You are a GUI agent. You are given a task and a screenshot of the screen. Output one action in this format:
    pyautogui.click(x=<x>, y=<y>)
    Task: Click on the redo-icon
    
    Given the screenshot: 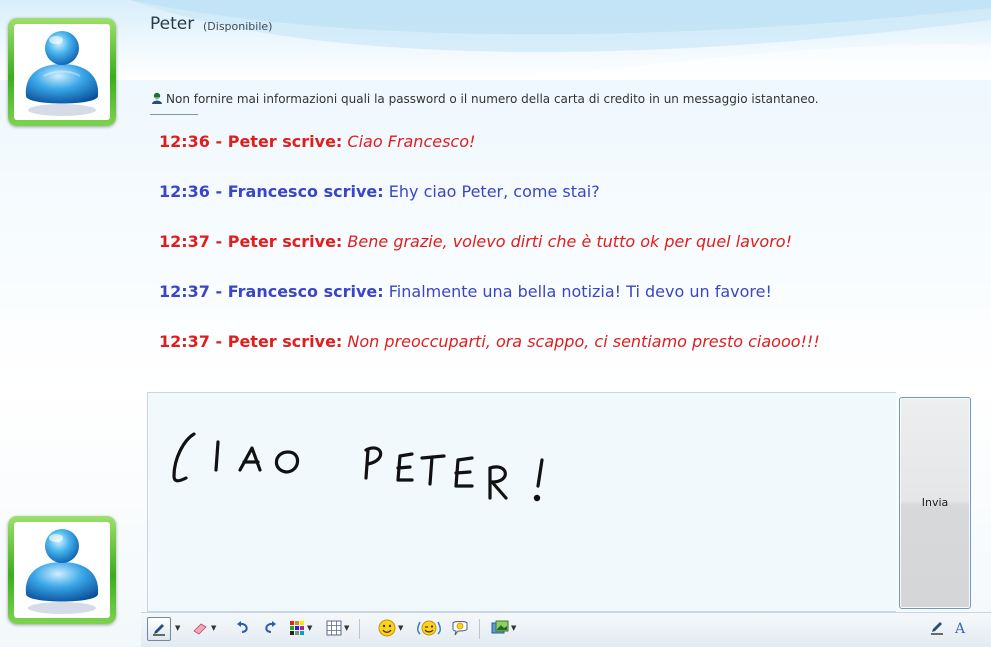 What is the action you would take?
    pyautogui.click(x=270, y=627)
    